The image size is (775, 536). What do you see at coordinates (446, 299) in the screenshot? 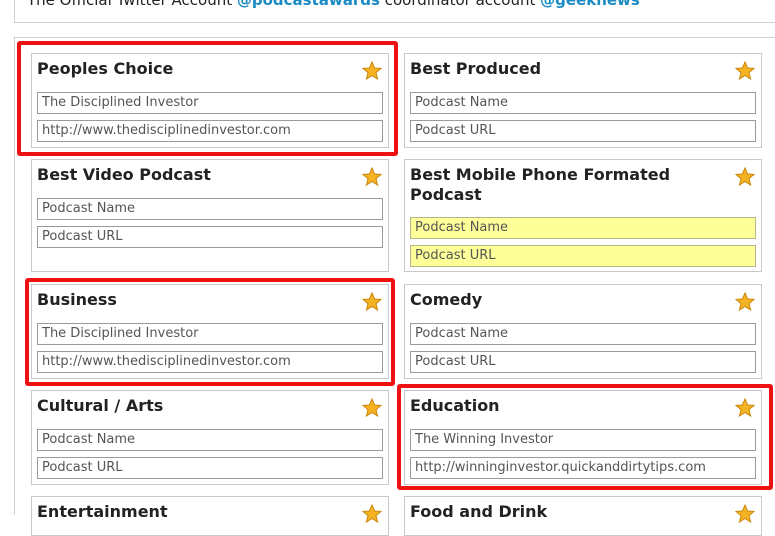
I see `category-title: Comedy` at bounding box center [446, 299].